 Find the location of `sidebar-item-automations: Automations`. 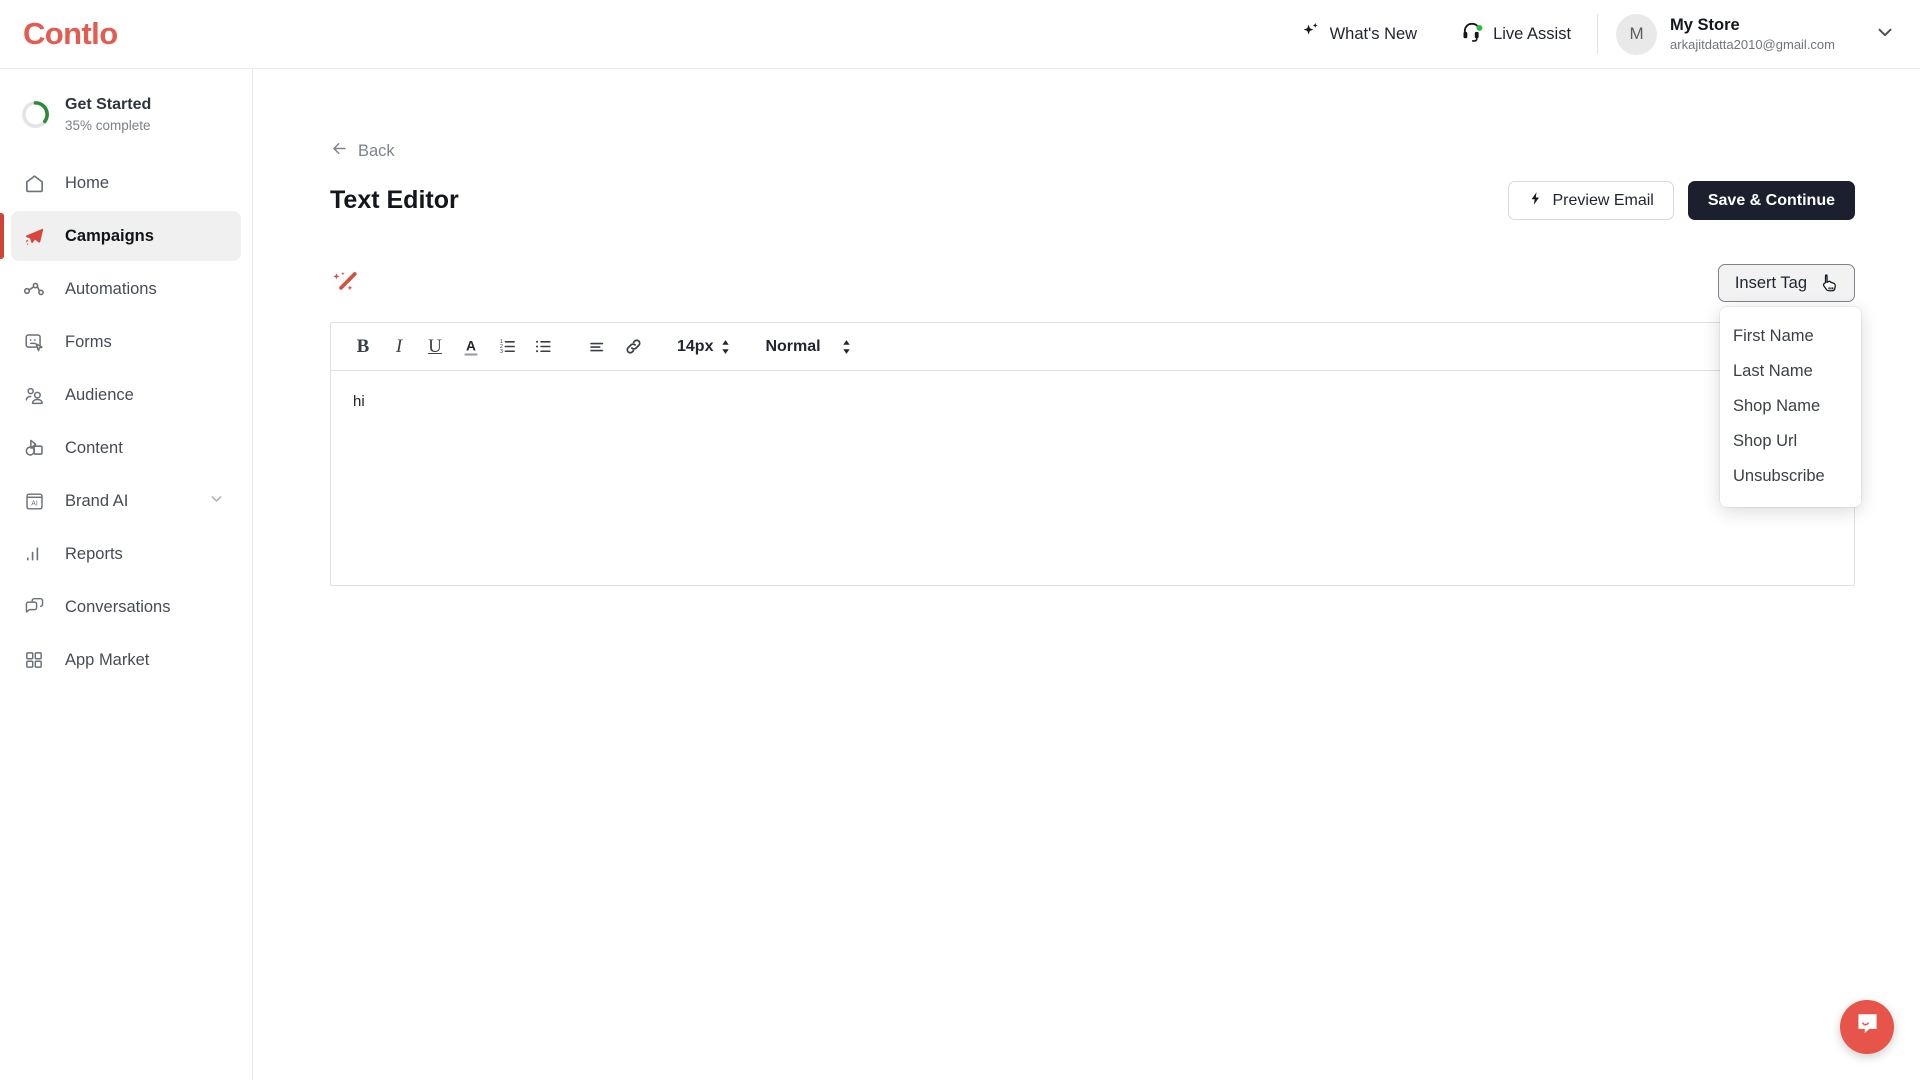

sidebar-item-automations: Automations is located at coordinates (126, 289).